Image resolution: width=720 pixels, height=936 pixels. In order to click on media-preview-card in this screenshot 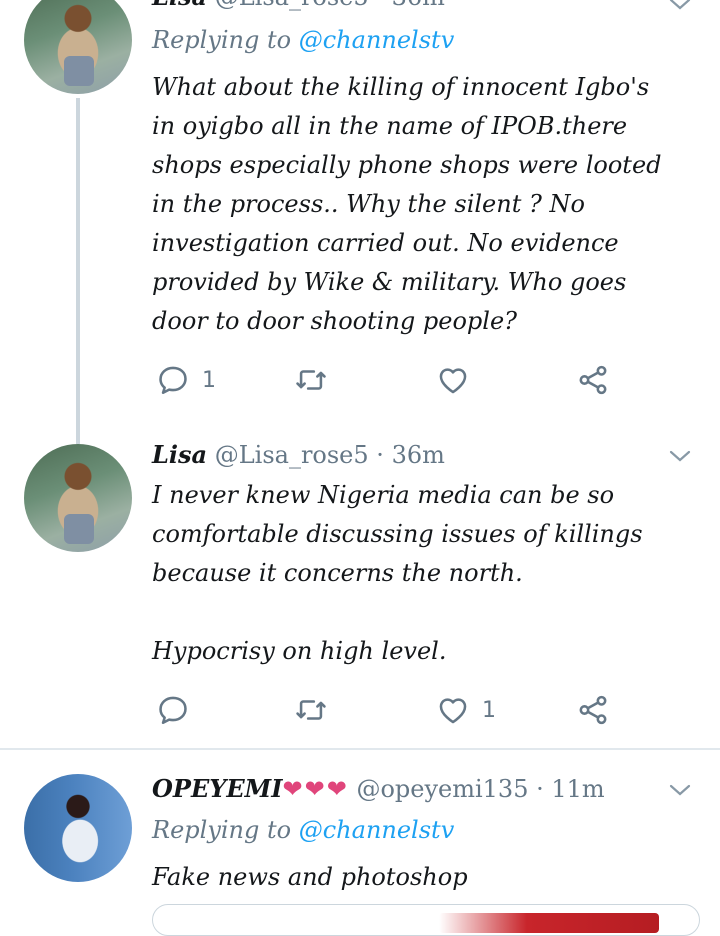, I will do `click(426, 920)`.